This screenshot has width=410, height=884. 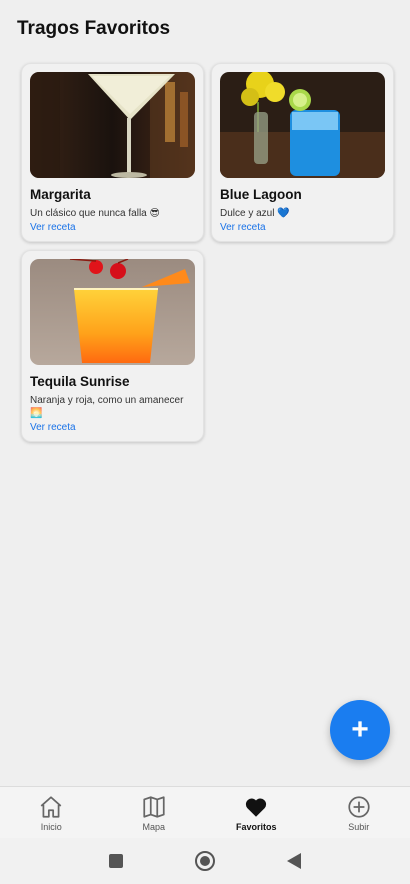 What do you see at coordinates (94, 28) in the screenshot?
I see `page-title: Tragos Favoritos` at bounding box center [94, 28].